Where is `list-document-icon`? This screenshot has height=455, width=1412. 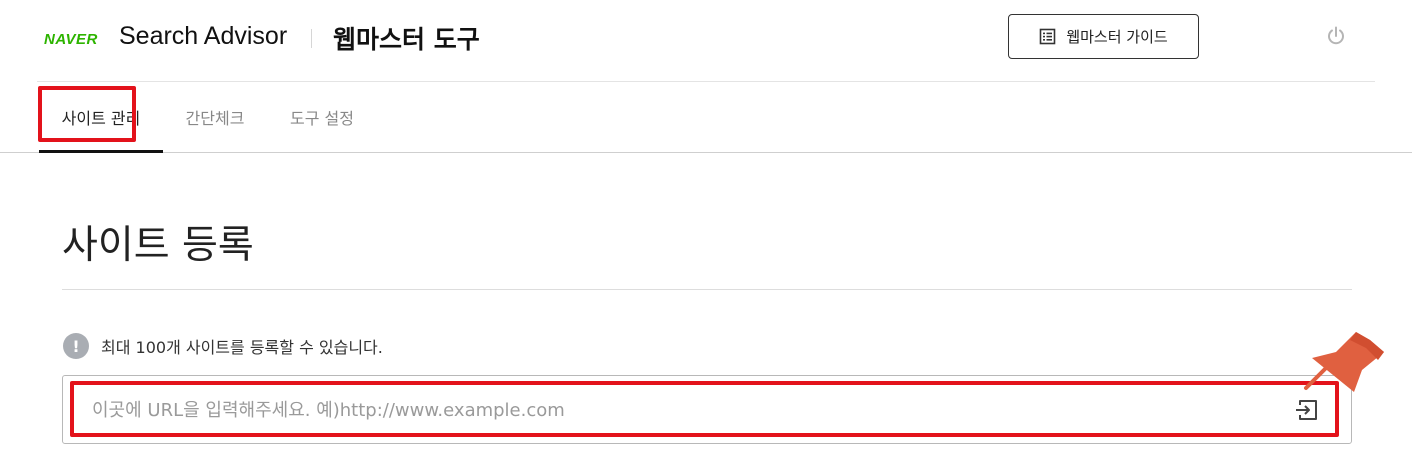 list-document-icon is located at coordinates (1048, 36).